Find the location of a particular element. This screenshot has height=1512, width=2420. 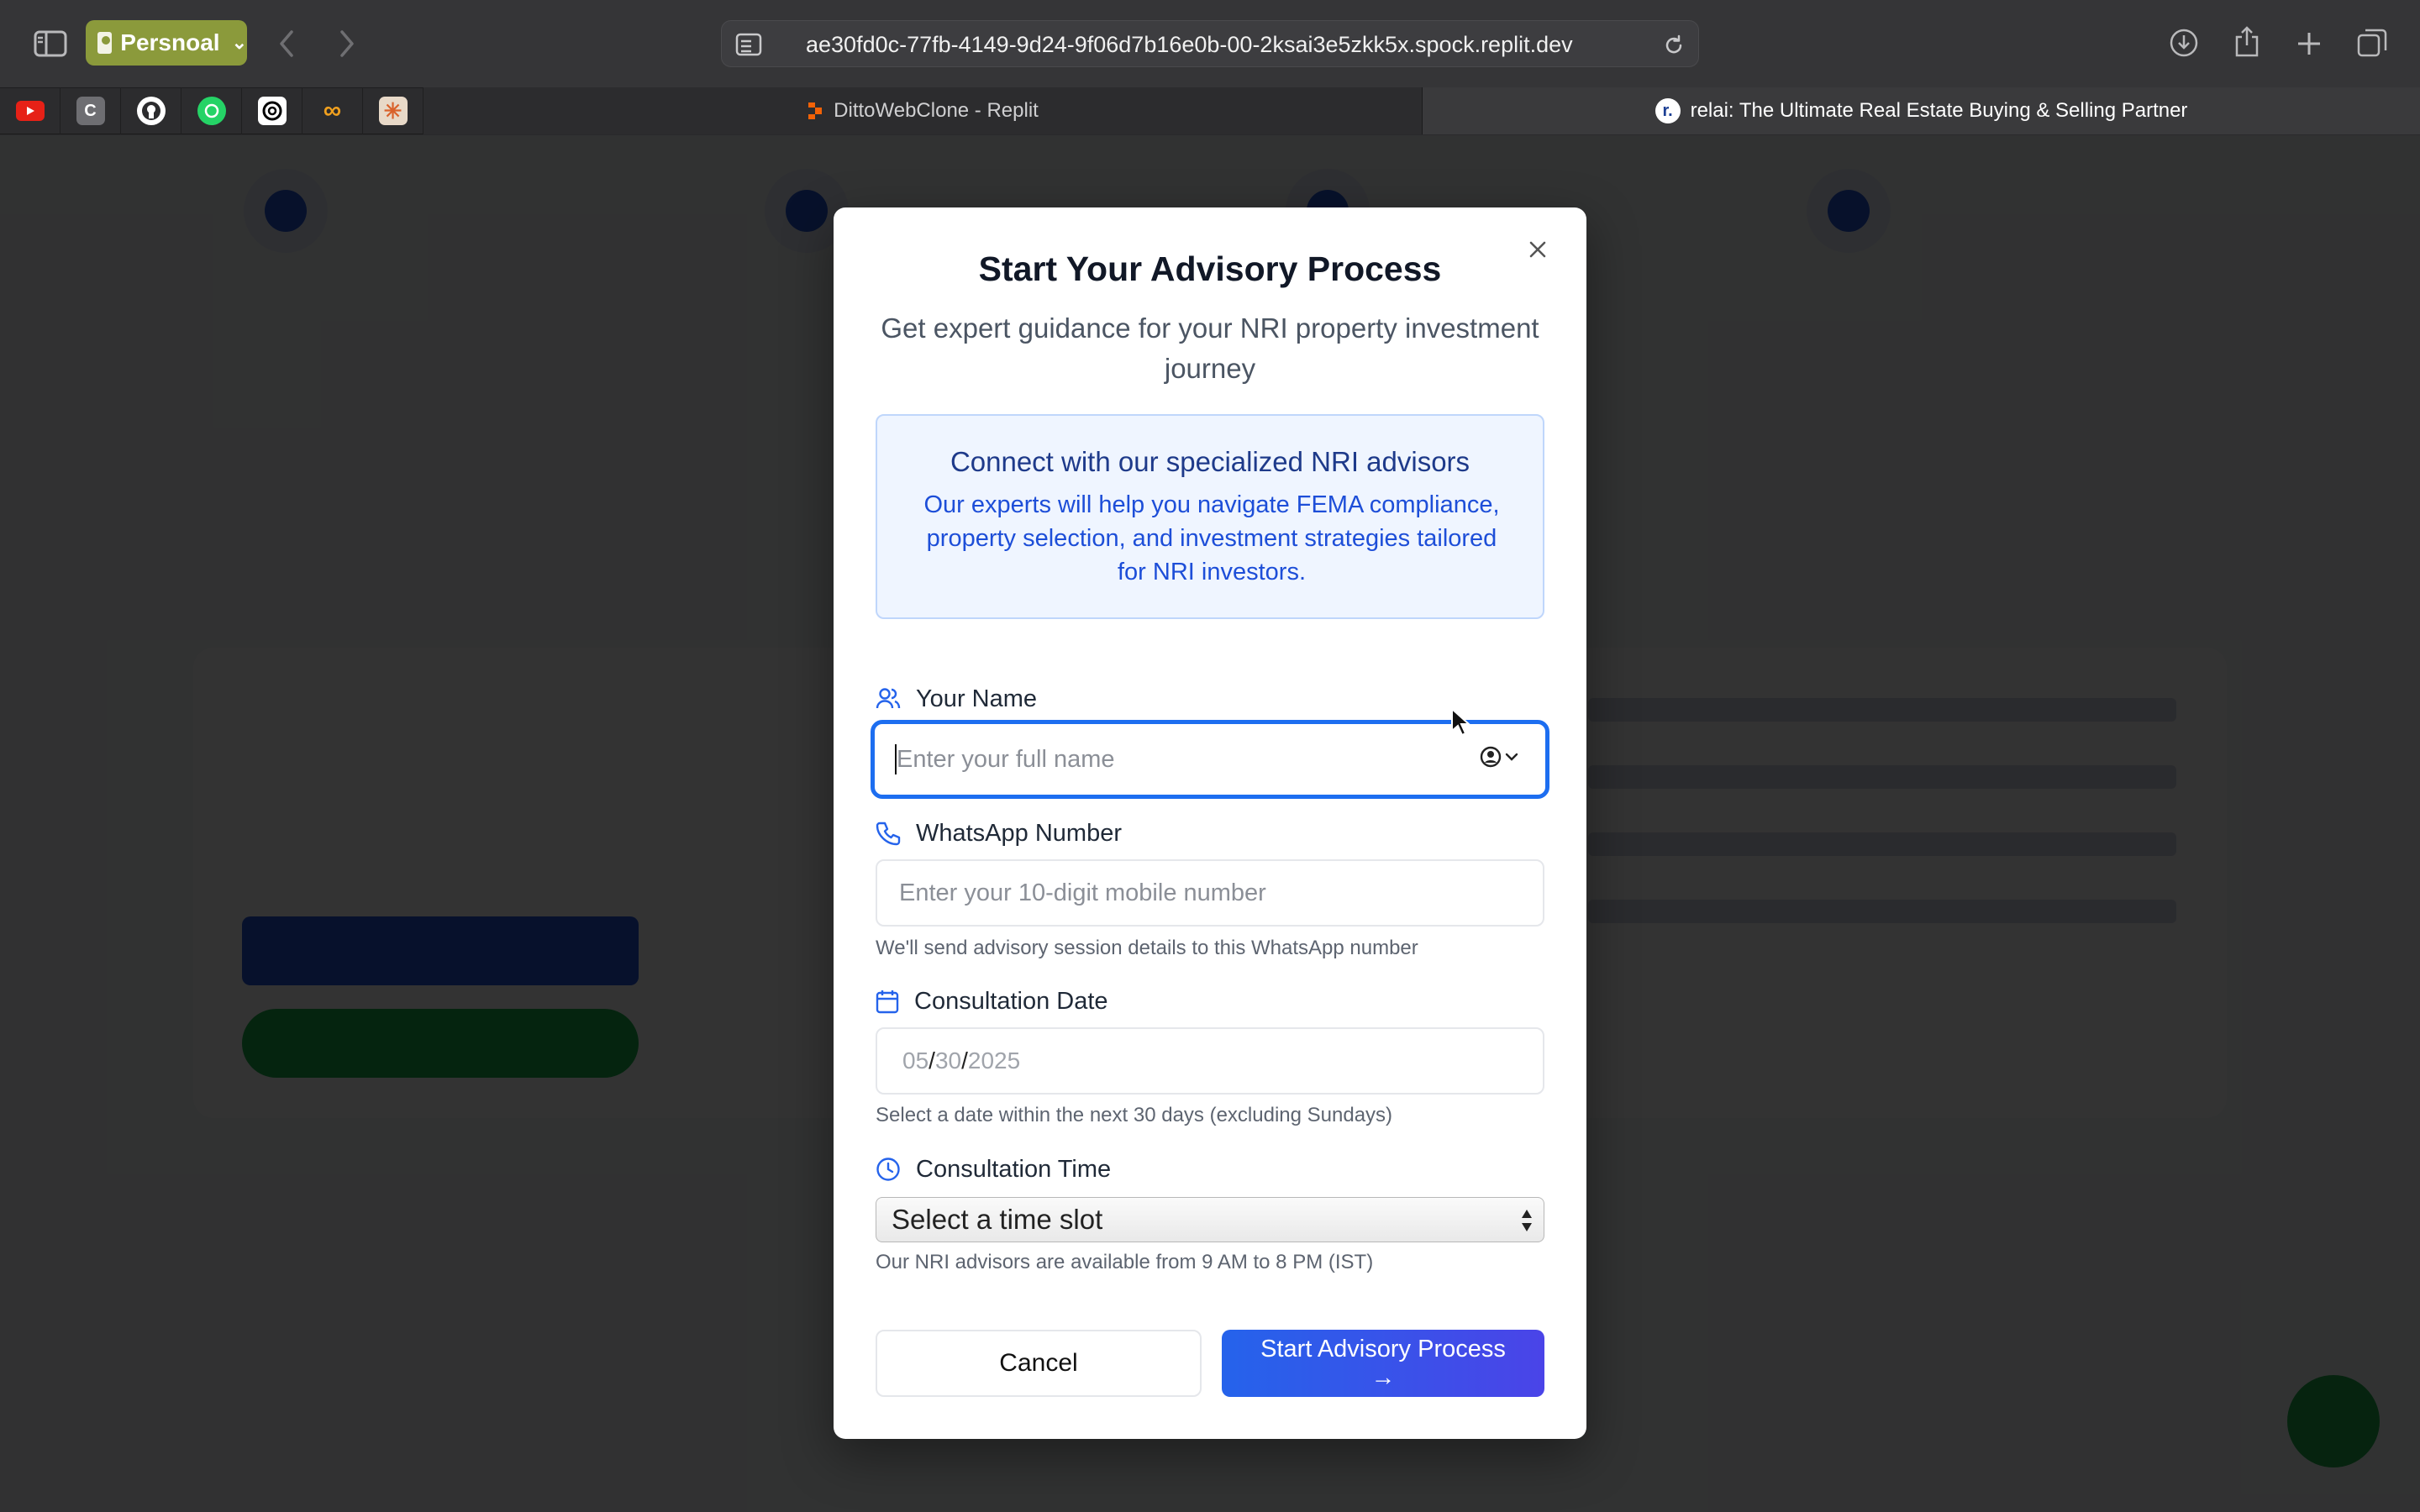

infinity-icon: ∞ is located at coordinates (332, 110).